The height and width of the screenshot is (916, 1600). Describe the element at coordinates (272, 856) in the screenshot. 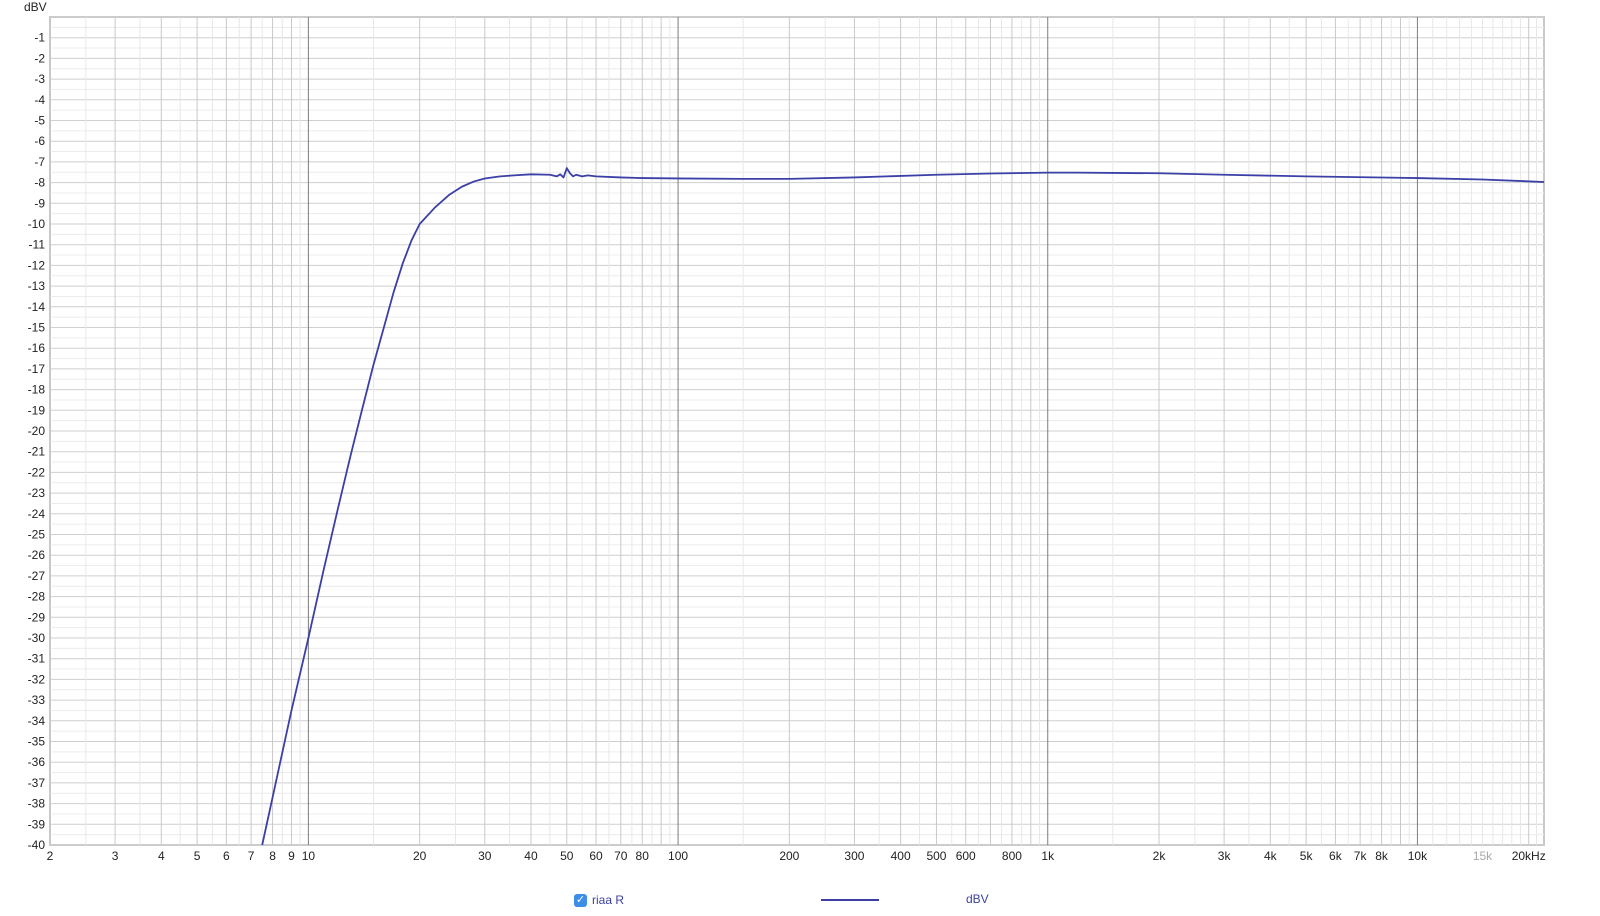

I see `x-tick-label: 8` at that location.